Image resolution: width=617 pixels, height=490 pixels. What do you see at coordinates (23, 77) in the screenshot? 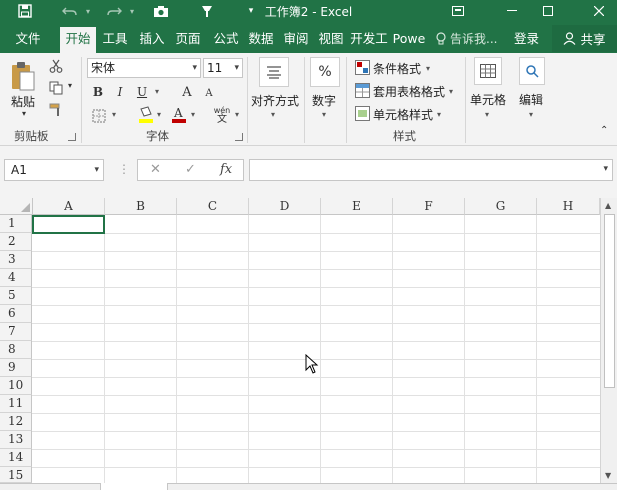
I see `paste-icon` at bounding box center [23, 77].